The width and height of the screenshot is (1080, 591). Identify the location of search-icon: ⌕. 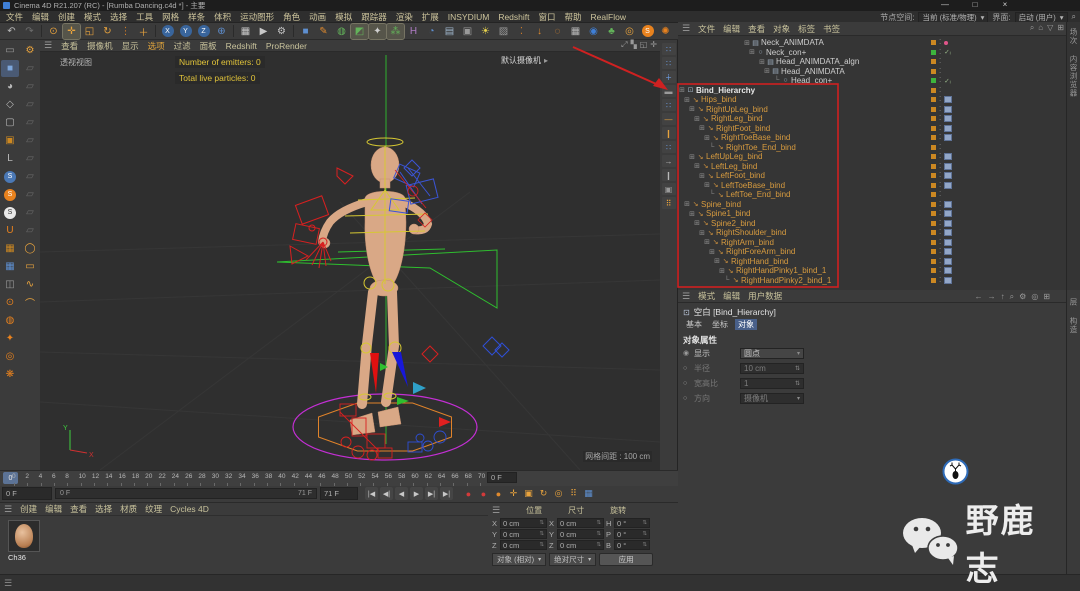
(1074, 17).